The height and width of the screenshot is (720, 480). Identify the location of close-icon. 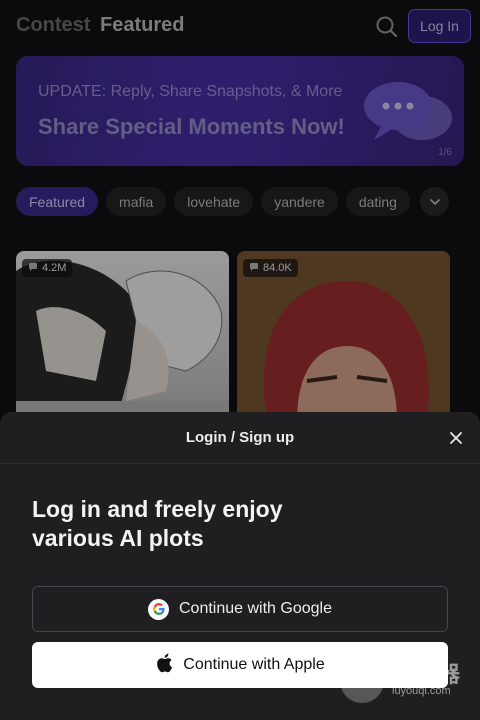
(456, 438).